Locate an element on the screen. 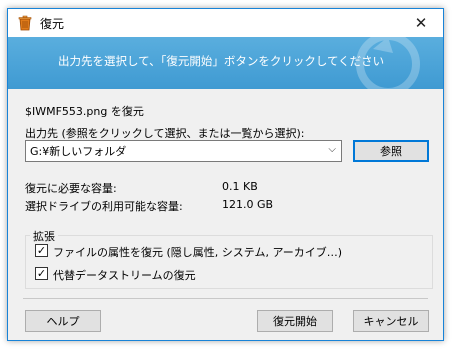 The image size is (452, 350). window-title: 復元 is located at coordinates (52, 23).